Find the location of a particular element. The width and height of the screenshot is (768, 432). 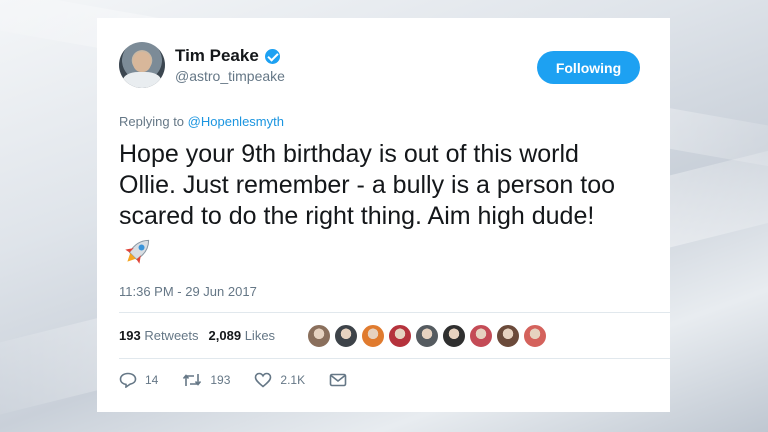

reply-action: 14 is located at coordinates (138, 380).